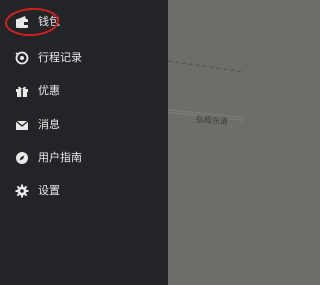 The width and height of the screenshot is (320, 285). What do you see at coordinates (49, 21) in the screenshot?
I see `menu-item-label: 钱包` at bounding box center [49, 21].